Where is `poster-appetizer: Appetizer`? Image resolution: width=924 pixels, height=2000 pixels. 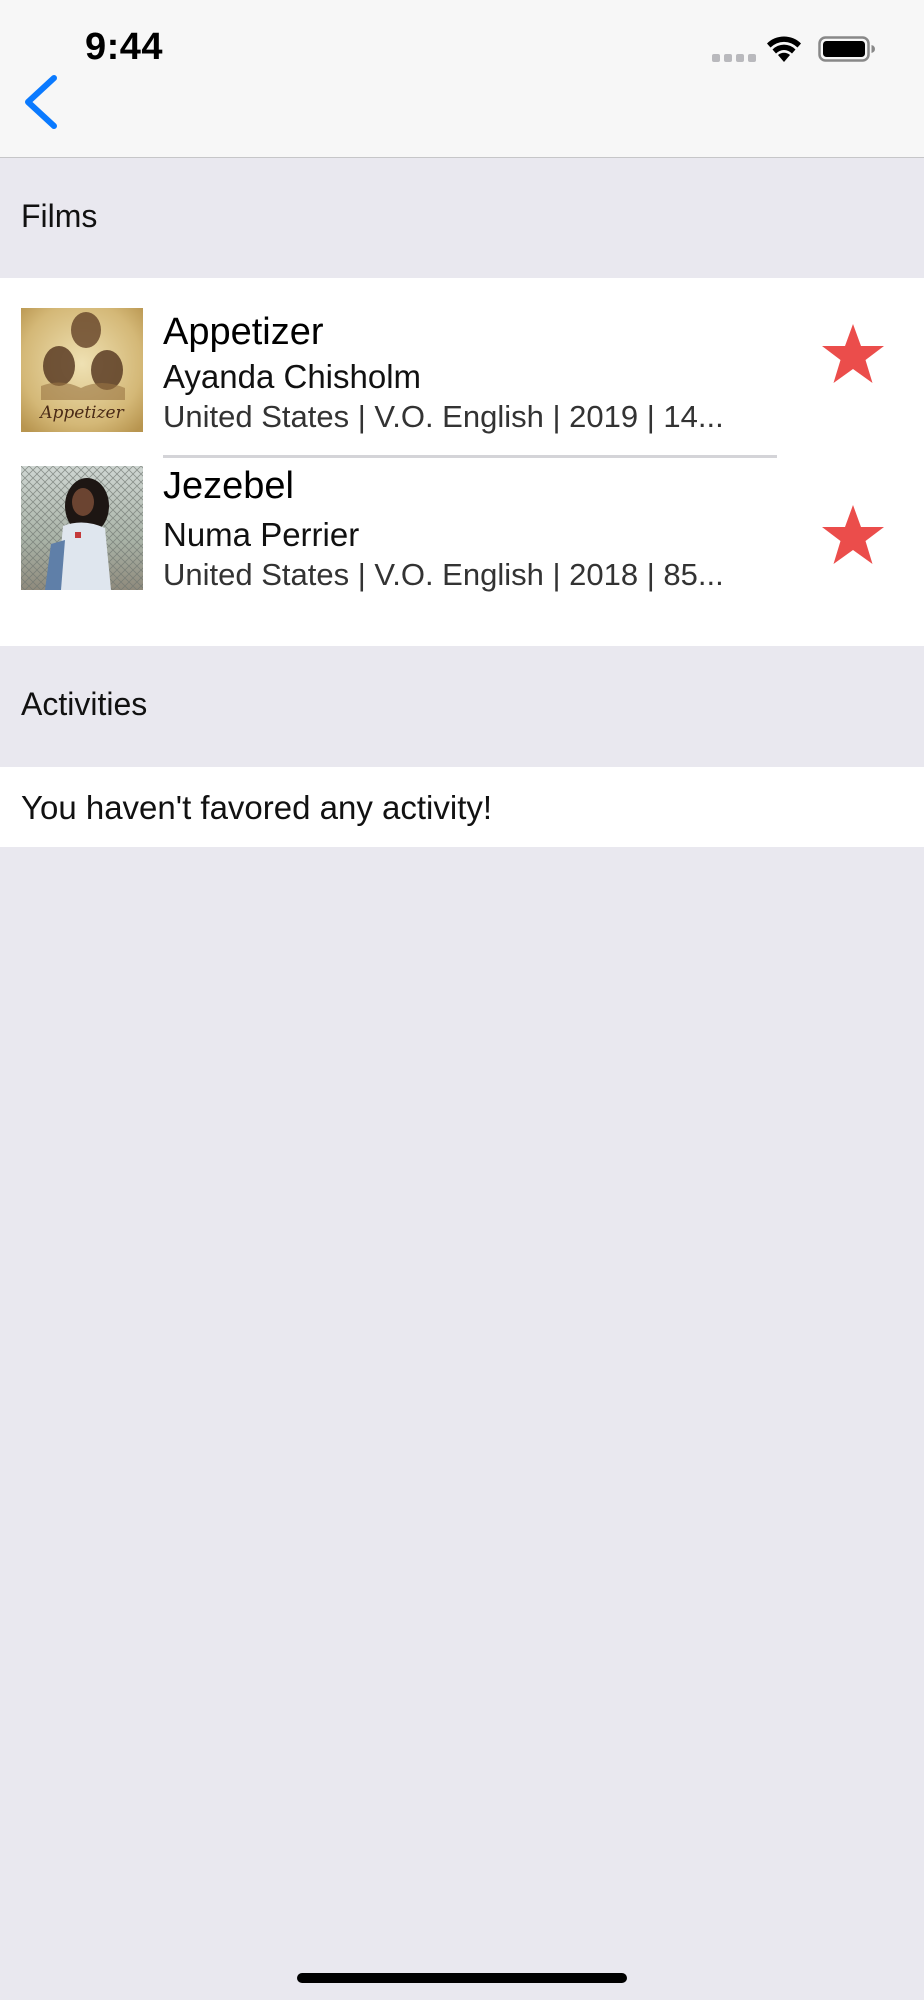
poster-appetizer: Appetizer is located at coordinates (82, 370).